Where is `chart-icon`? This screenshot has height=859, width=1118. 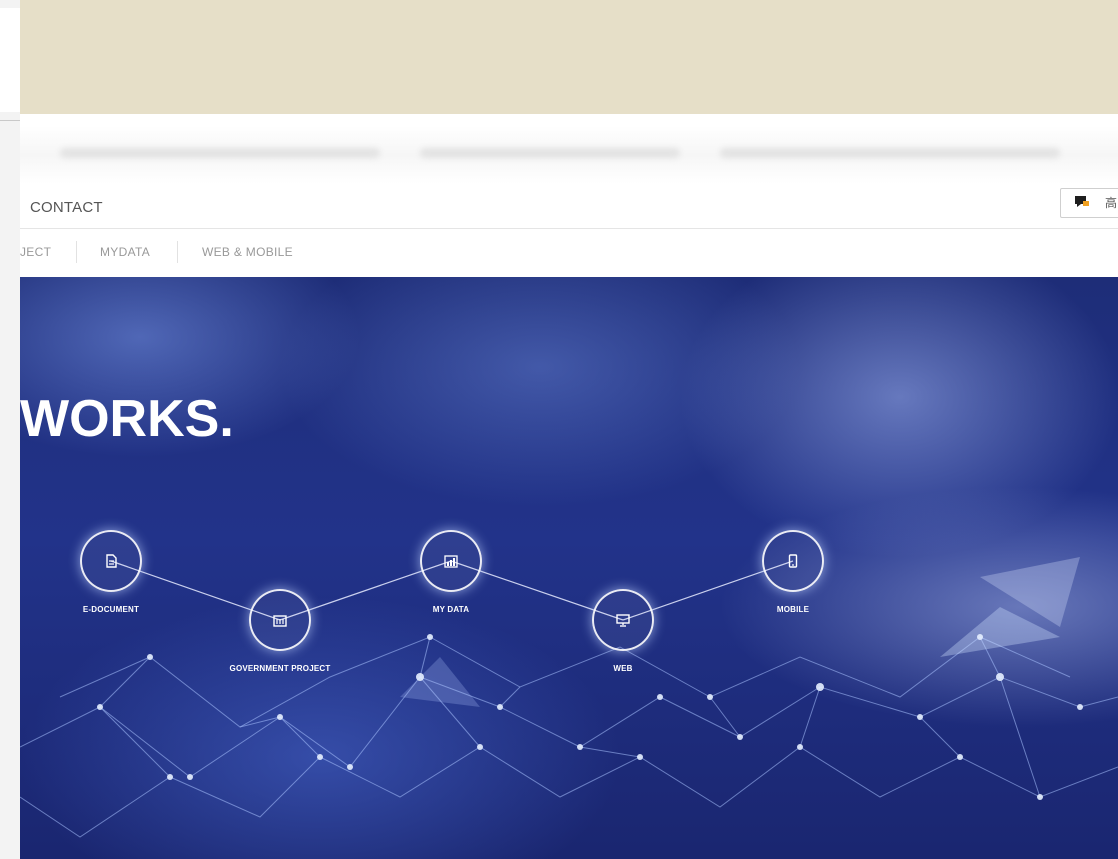 chart-icon is located at coordinates (451, 561).